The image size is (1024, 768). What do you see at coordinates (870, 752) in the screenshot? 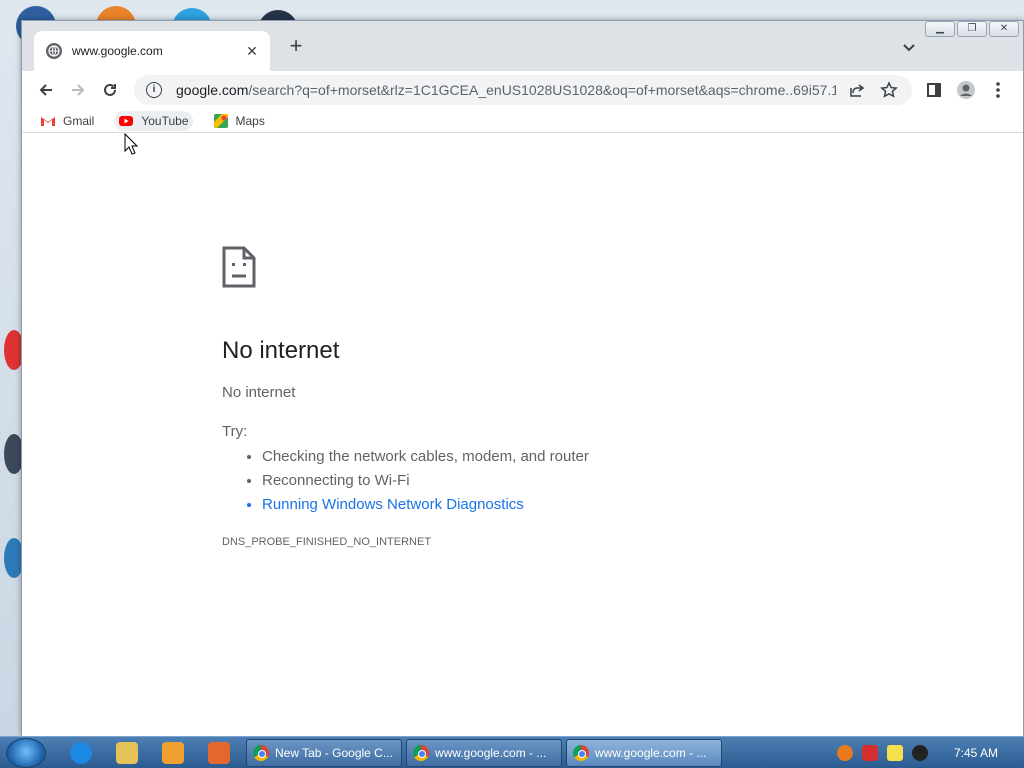
I see `flag-tray-icon` at bounding box center [870, 752].